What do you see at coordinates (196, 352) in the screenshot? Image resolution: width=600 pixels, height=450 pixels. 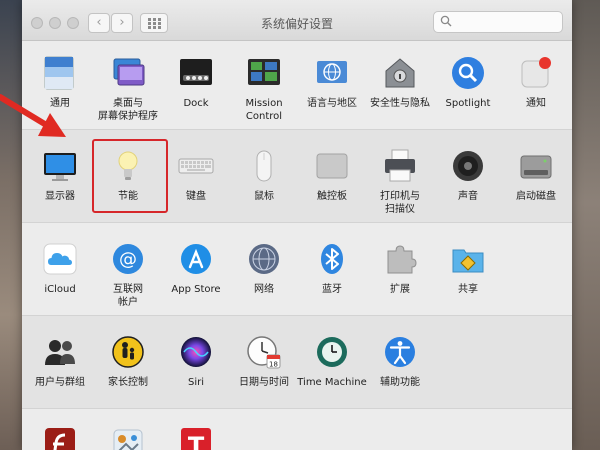 I see `siri-icon` at bounding box center [196, 352].